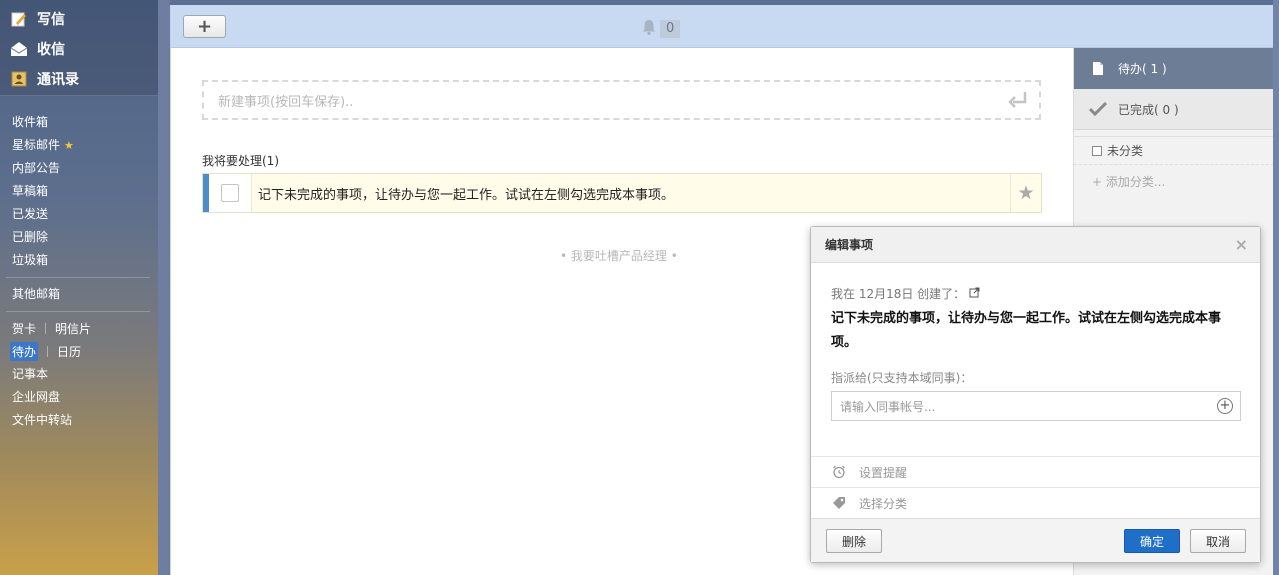 This screenshot has height=575, width=1279. What do you see at coordinates (1035, 502) in the screenshot?
I see `choose-category-option: 选择分类` at bounding box center [1035, 502].